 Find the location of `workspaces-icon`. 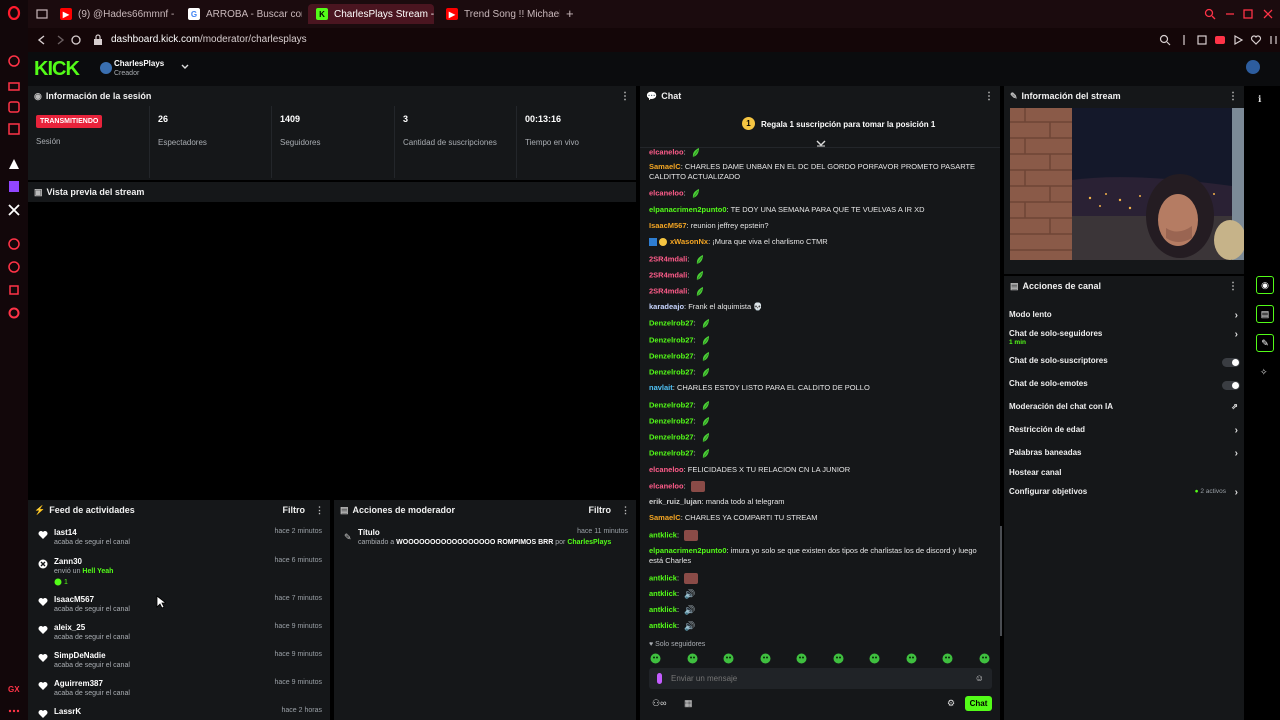

workspaces-icon is located at coordinates (42, 14).